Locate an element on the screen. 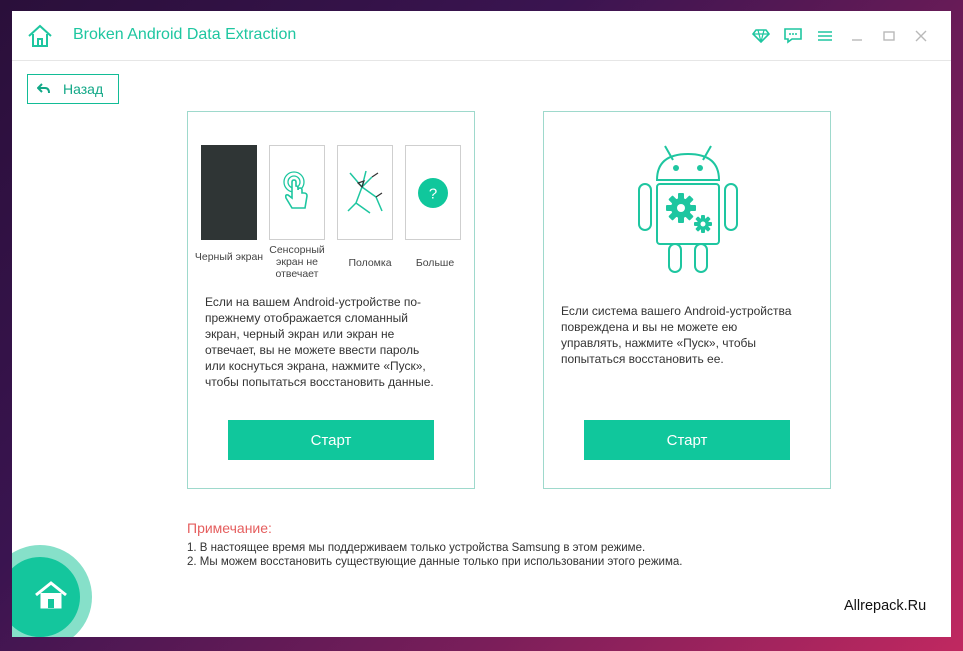 This screenshot has width=963, height=651. thumbnail-touch-screen is located at coordinates (297, 192).